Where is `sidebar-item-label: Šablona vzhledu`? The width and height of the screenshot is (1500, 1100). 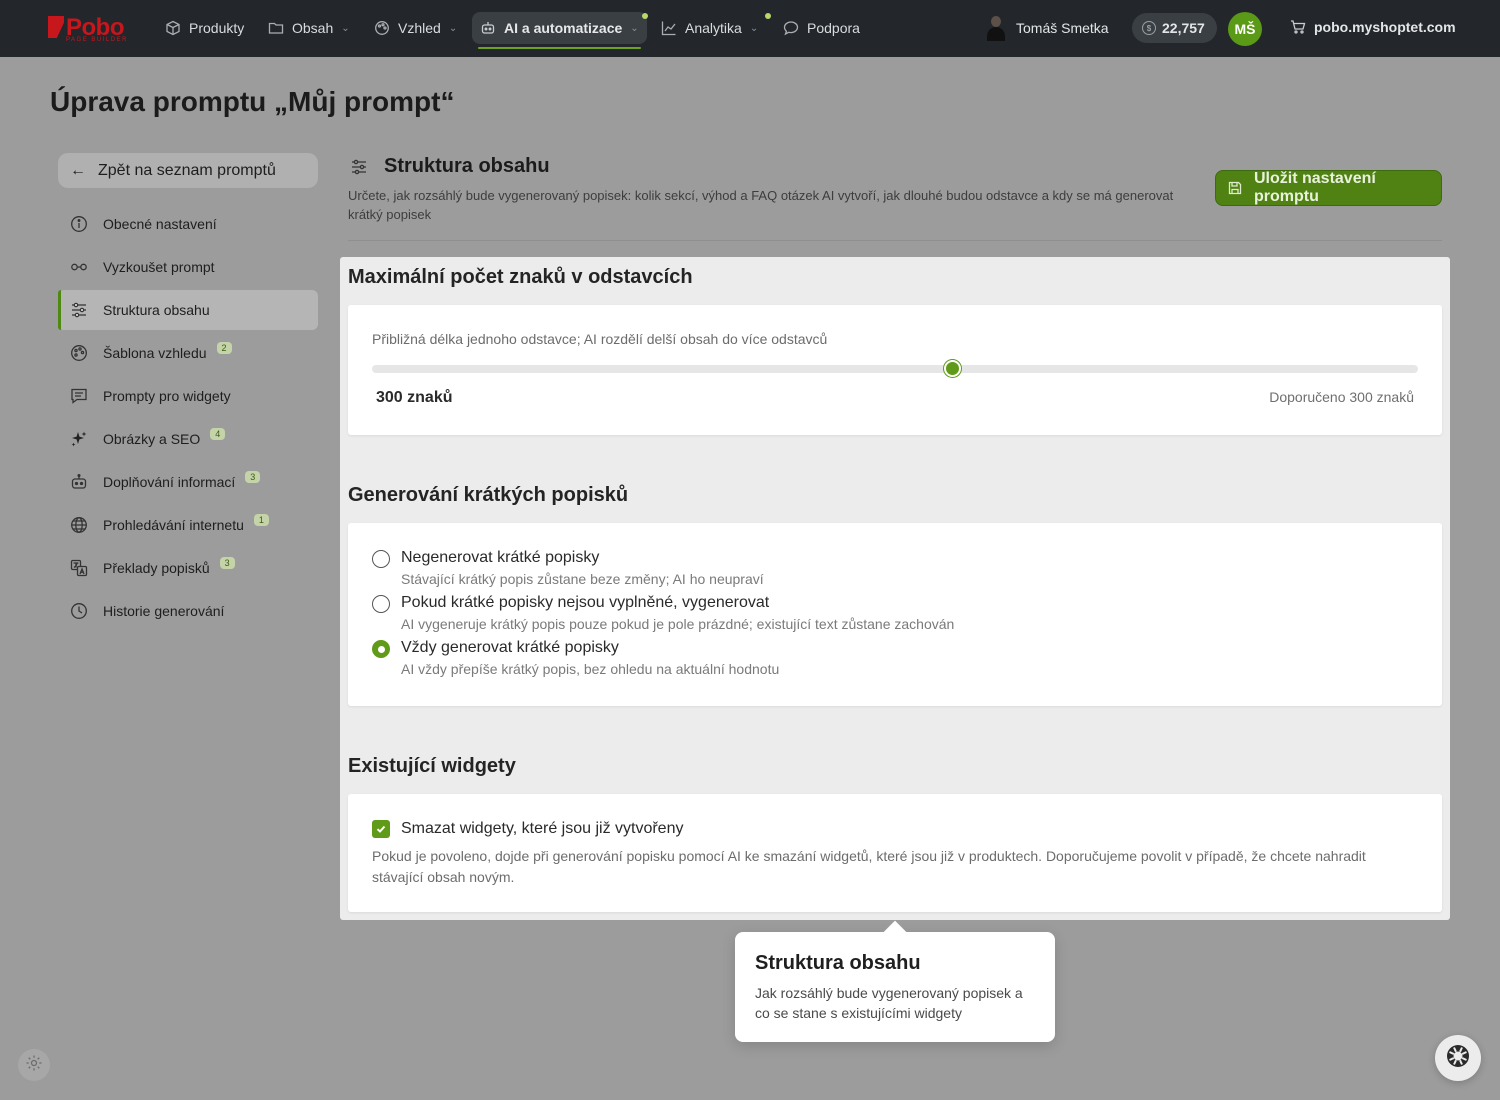 sidebar-item-label: Šablona vzhledu is located at coordinates (155, 353).